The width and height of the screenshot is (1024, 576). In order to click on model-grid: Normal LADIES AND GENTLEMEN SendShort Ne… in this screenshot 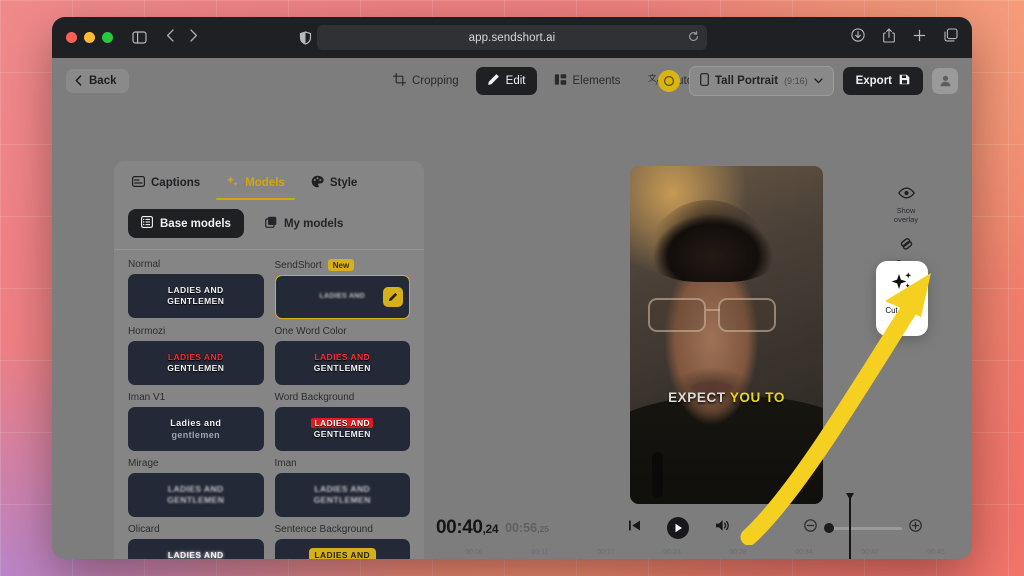, I will do `click(269, 409)`.